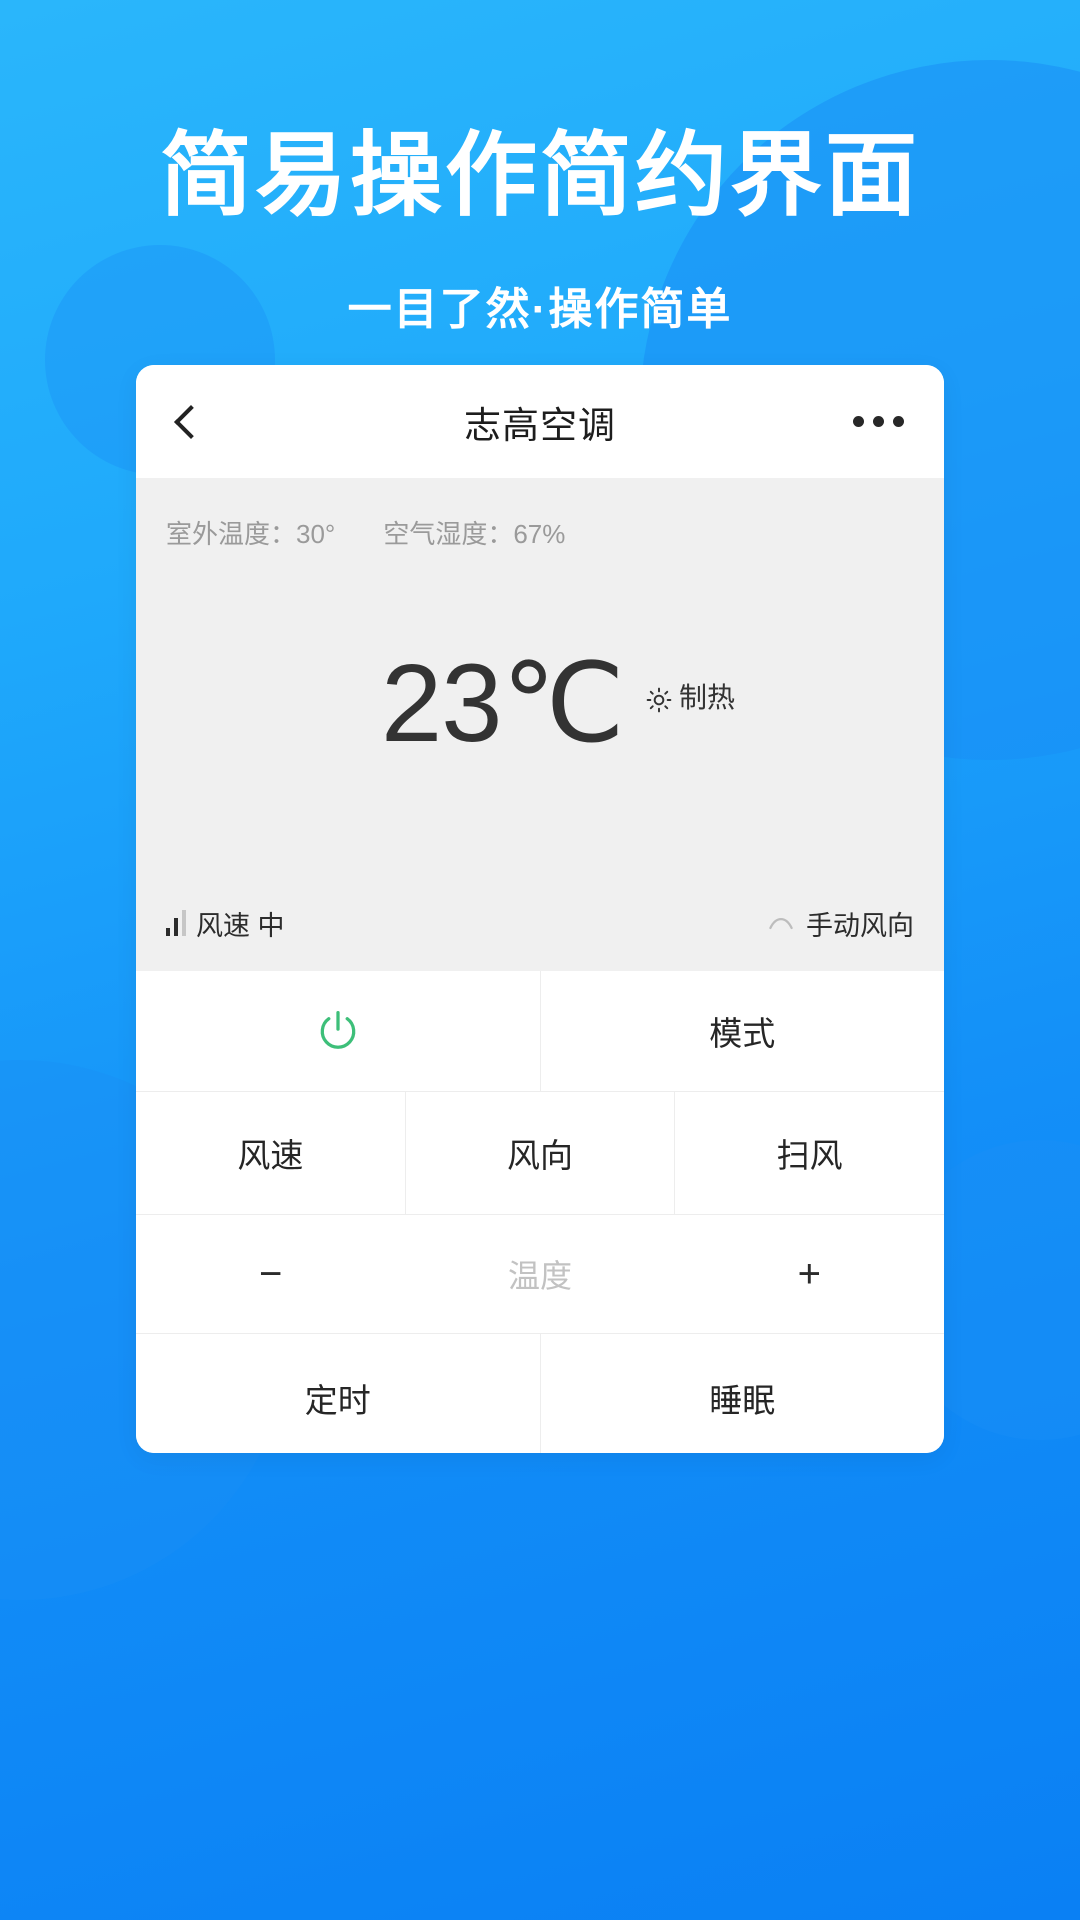  I want to click on app-title: 志高空调, so click(540, 425).